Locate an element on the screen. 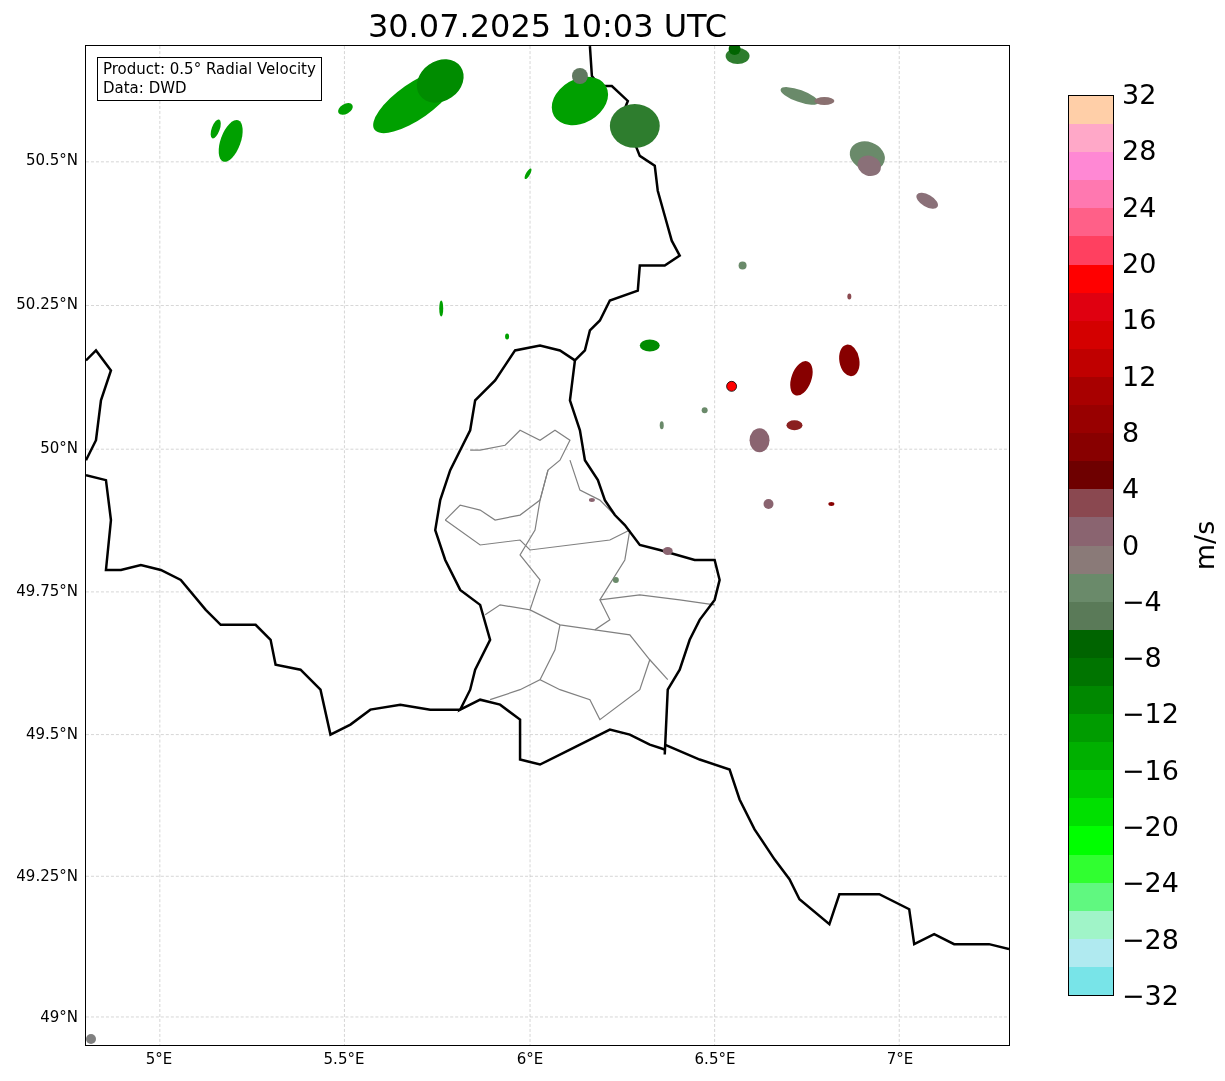 Image resolution: width=1225 pixels, height=1081 pixels. colorbar-tick-label: −16 is located at coordinates (1150, 770).